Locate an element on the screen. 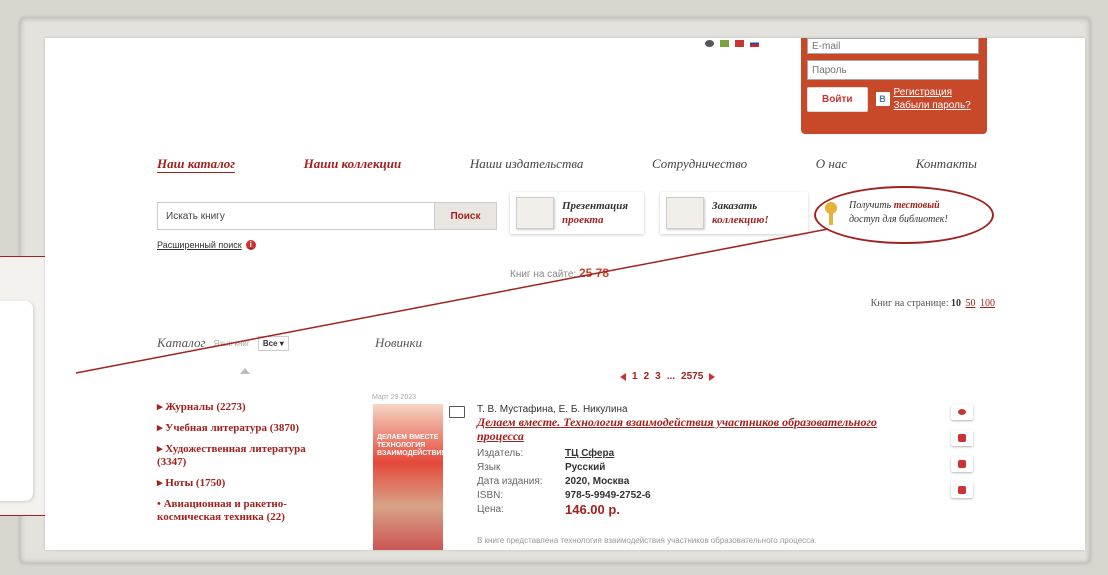  nav-publishers: Наши издательства is located at coordinates (527, 164).